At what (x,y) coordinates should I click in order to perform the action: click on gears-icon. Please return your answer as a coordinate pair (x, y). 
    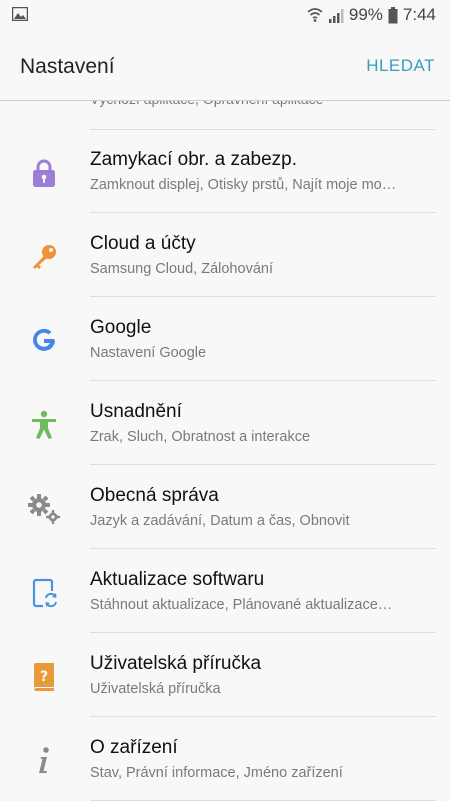
    Looking at the image, I should click on (44, 509).